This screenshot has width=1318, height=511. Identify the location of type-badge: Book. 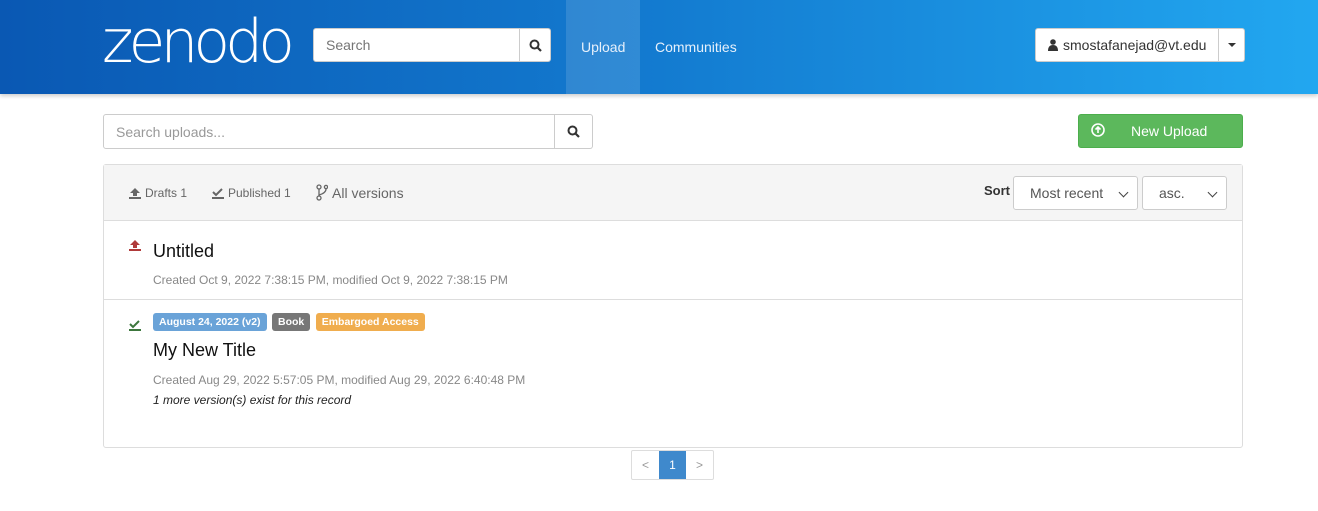
(291, 322).